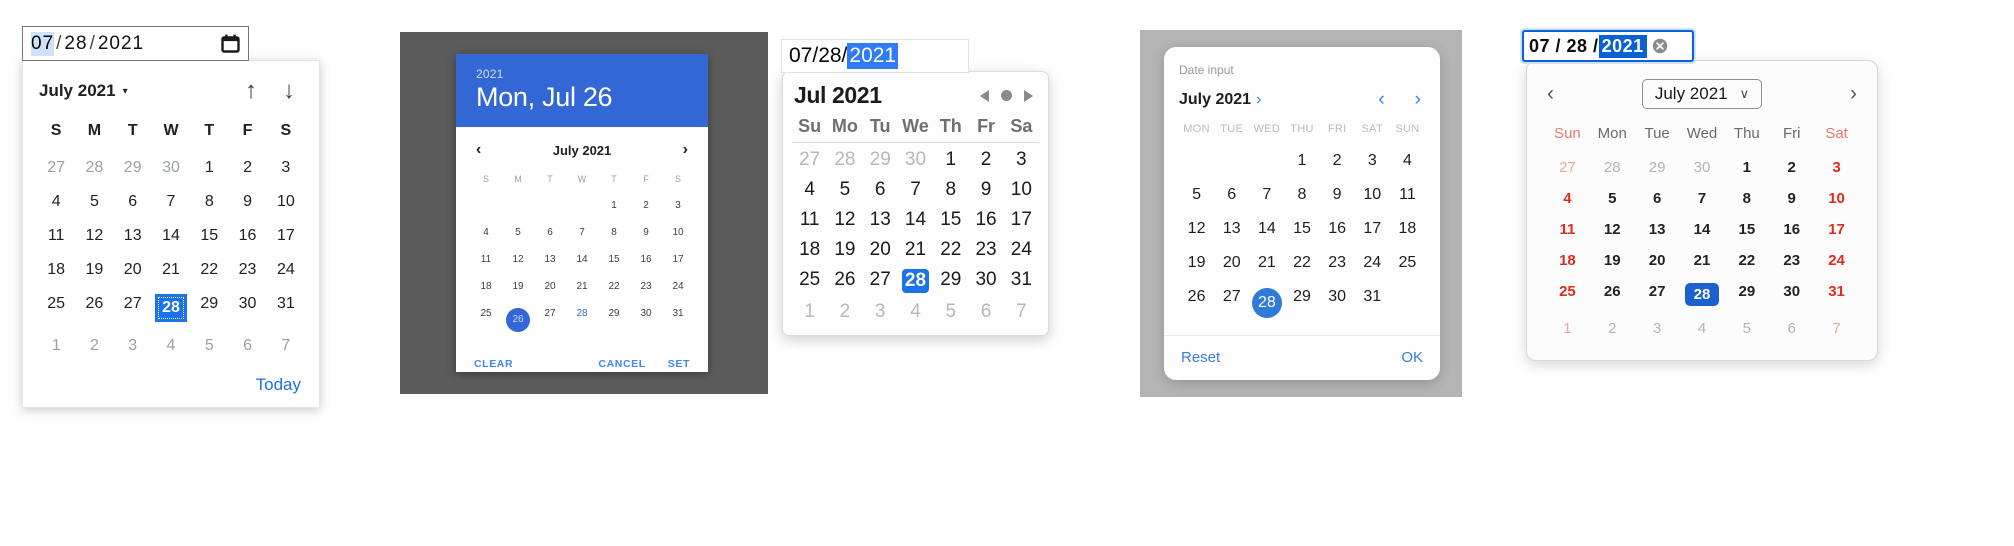 The height and width of the screenshot is (546, 2014). What do you see at coordinates (135, 43) in the screenshot?
I see `date-input-field: 07/28/2021` at bounding box center [135, 43].